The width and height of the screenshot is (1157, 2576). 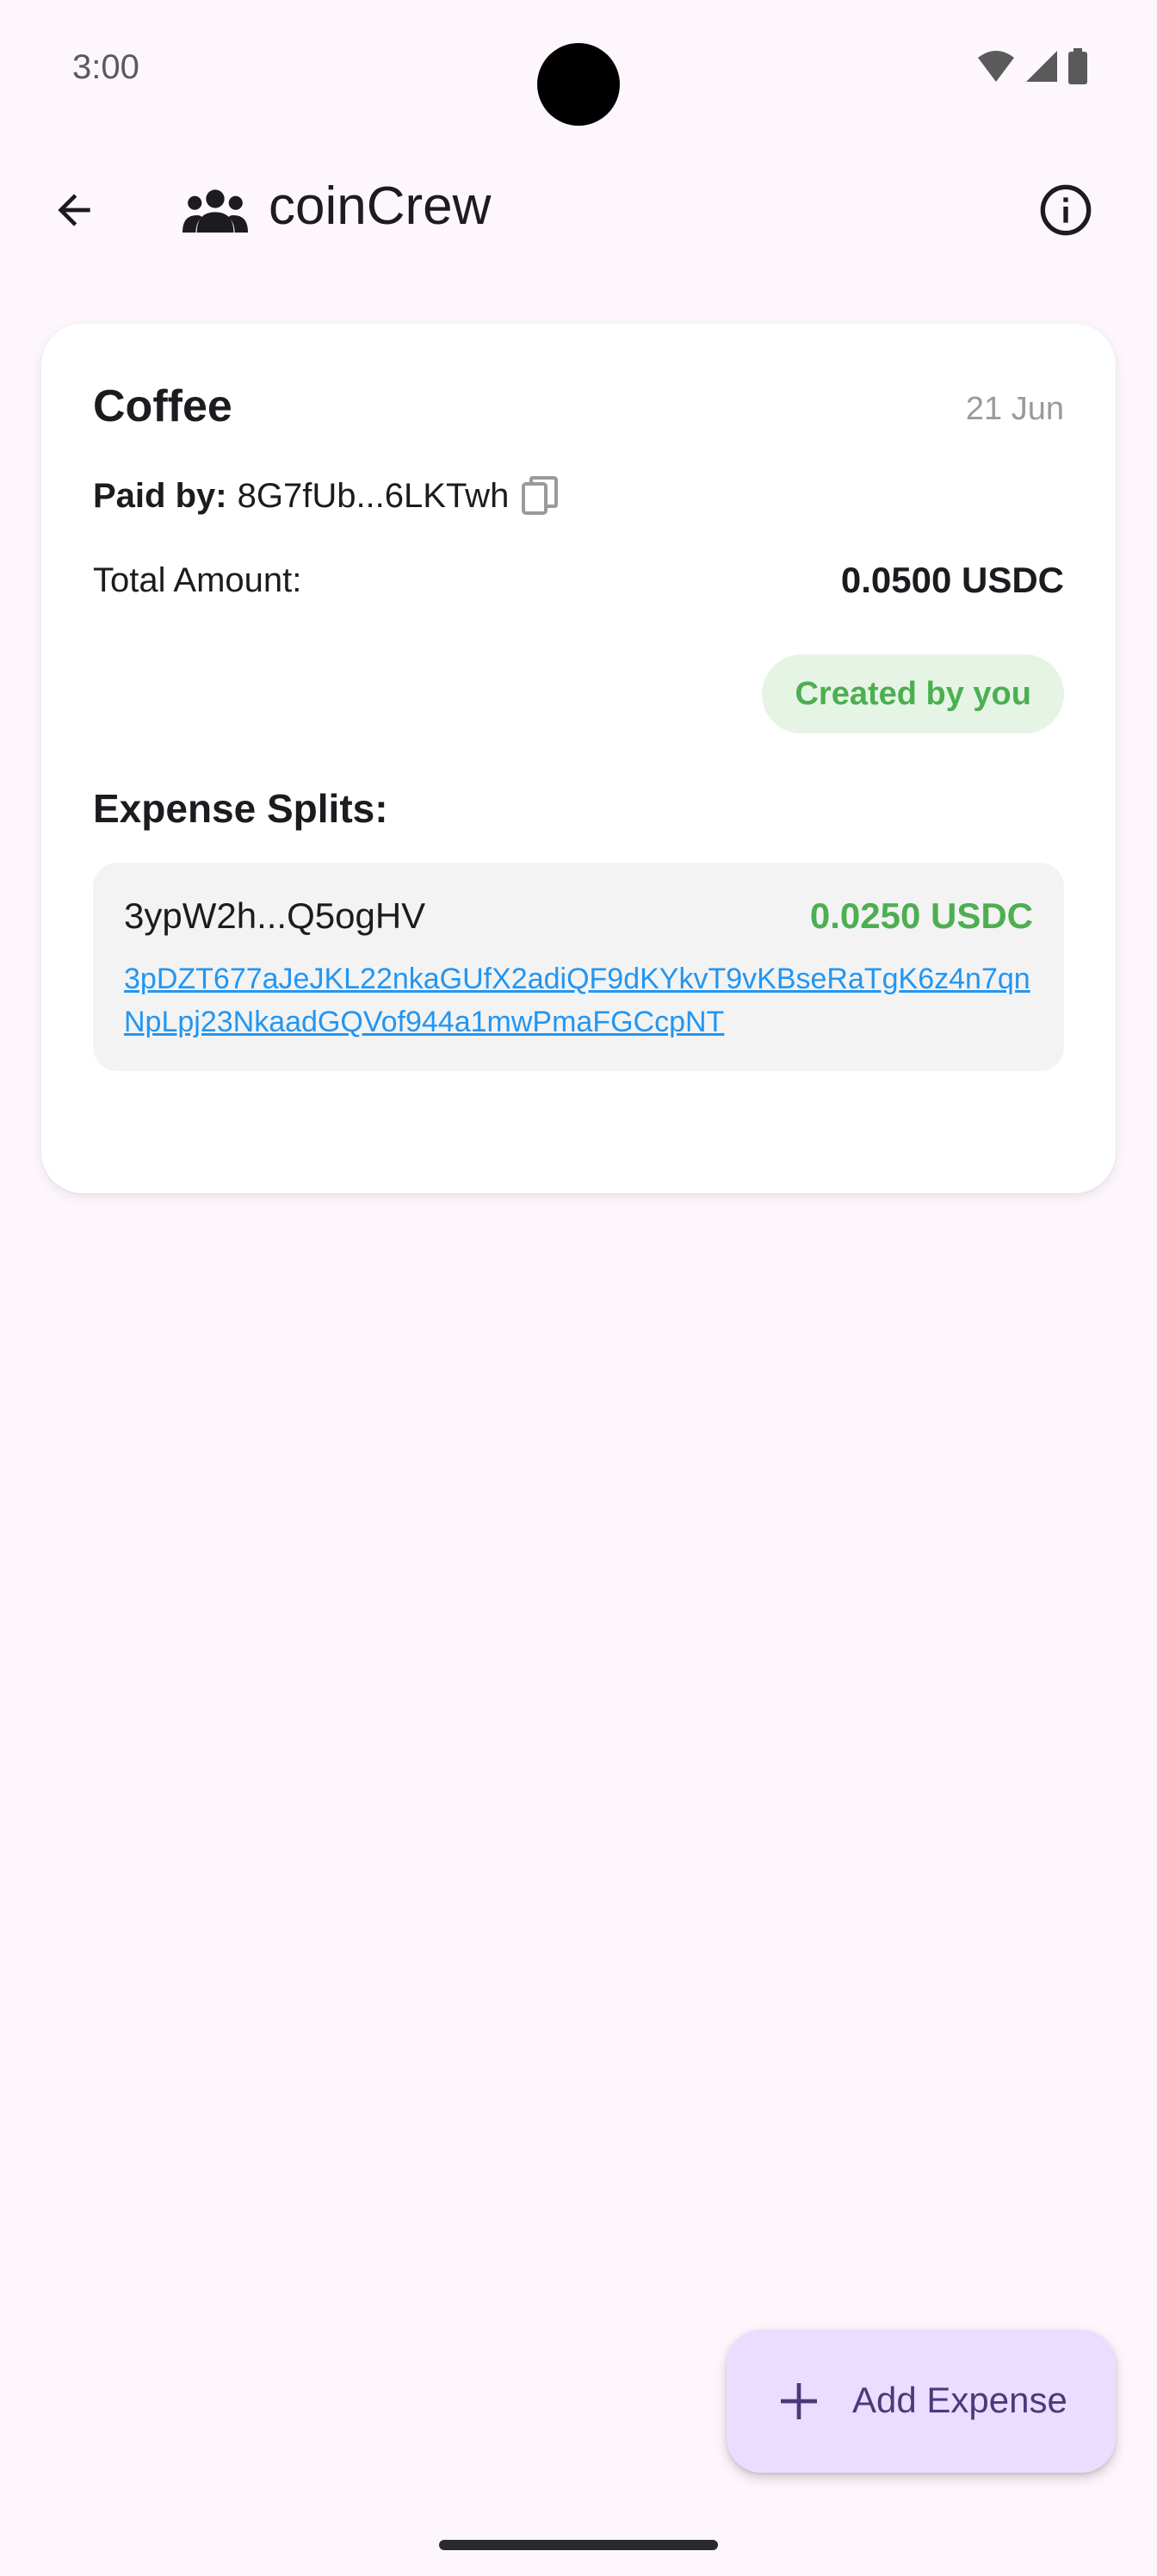 What do you see at coordinates (799, 2401) in the screenshot?
I see `plus-icon` at bounding box center [799, 2401].